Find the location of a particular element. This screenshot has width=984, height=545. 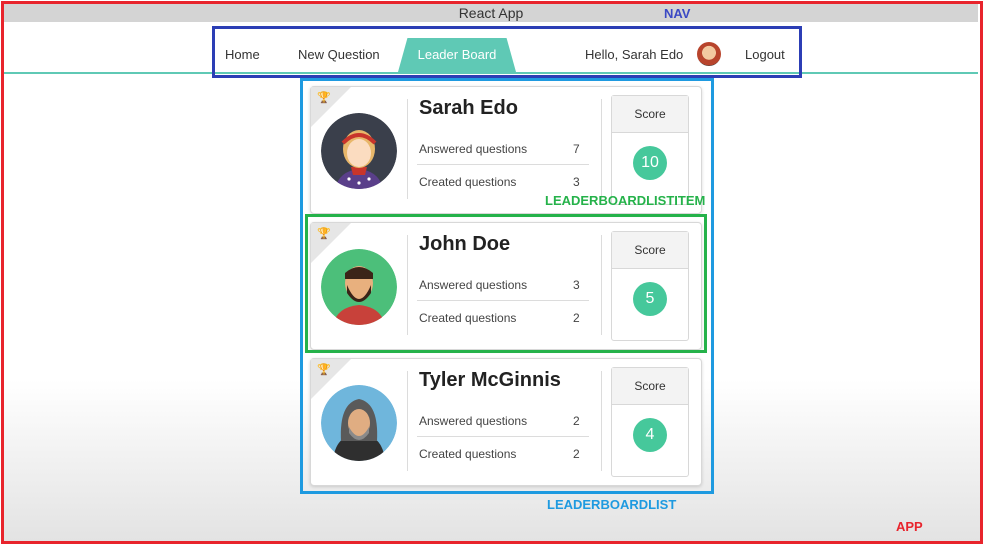

nav-highlight-box is located at coordinates (507, 52).